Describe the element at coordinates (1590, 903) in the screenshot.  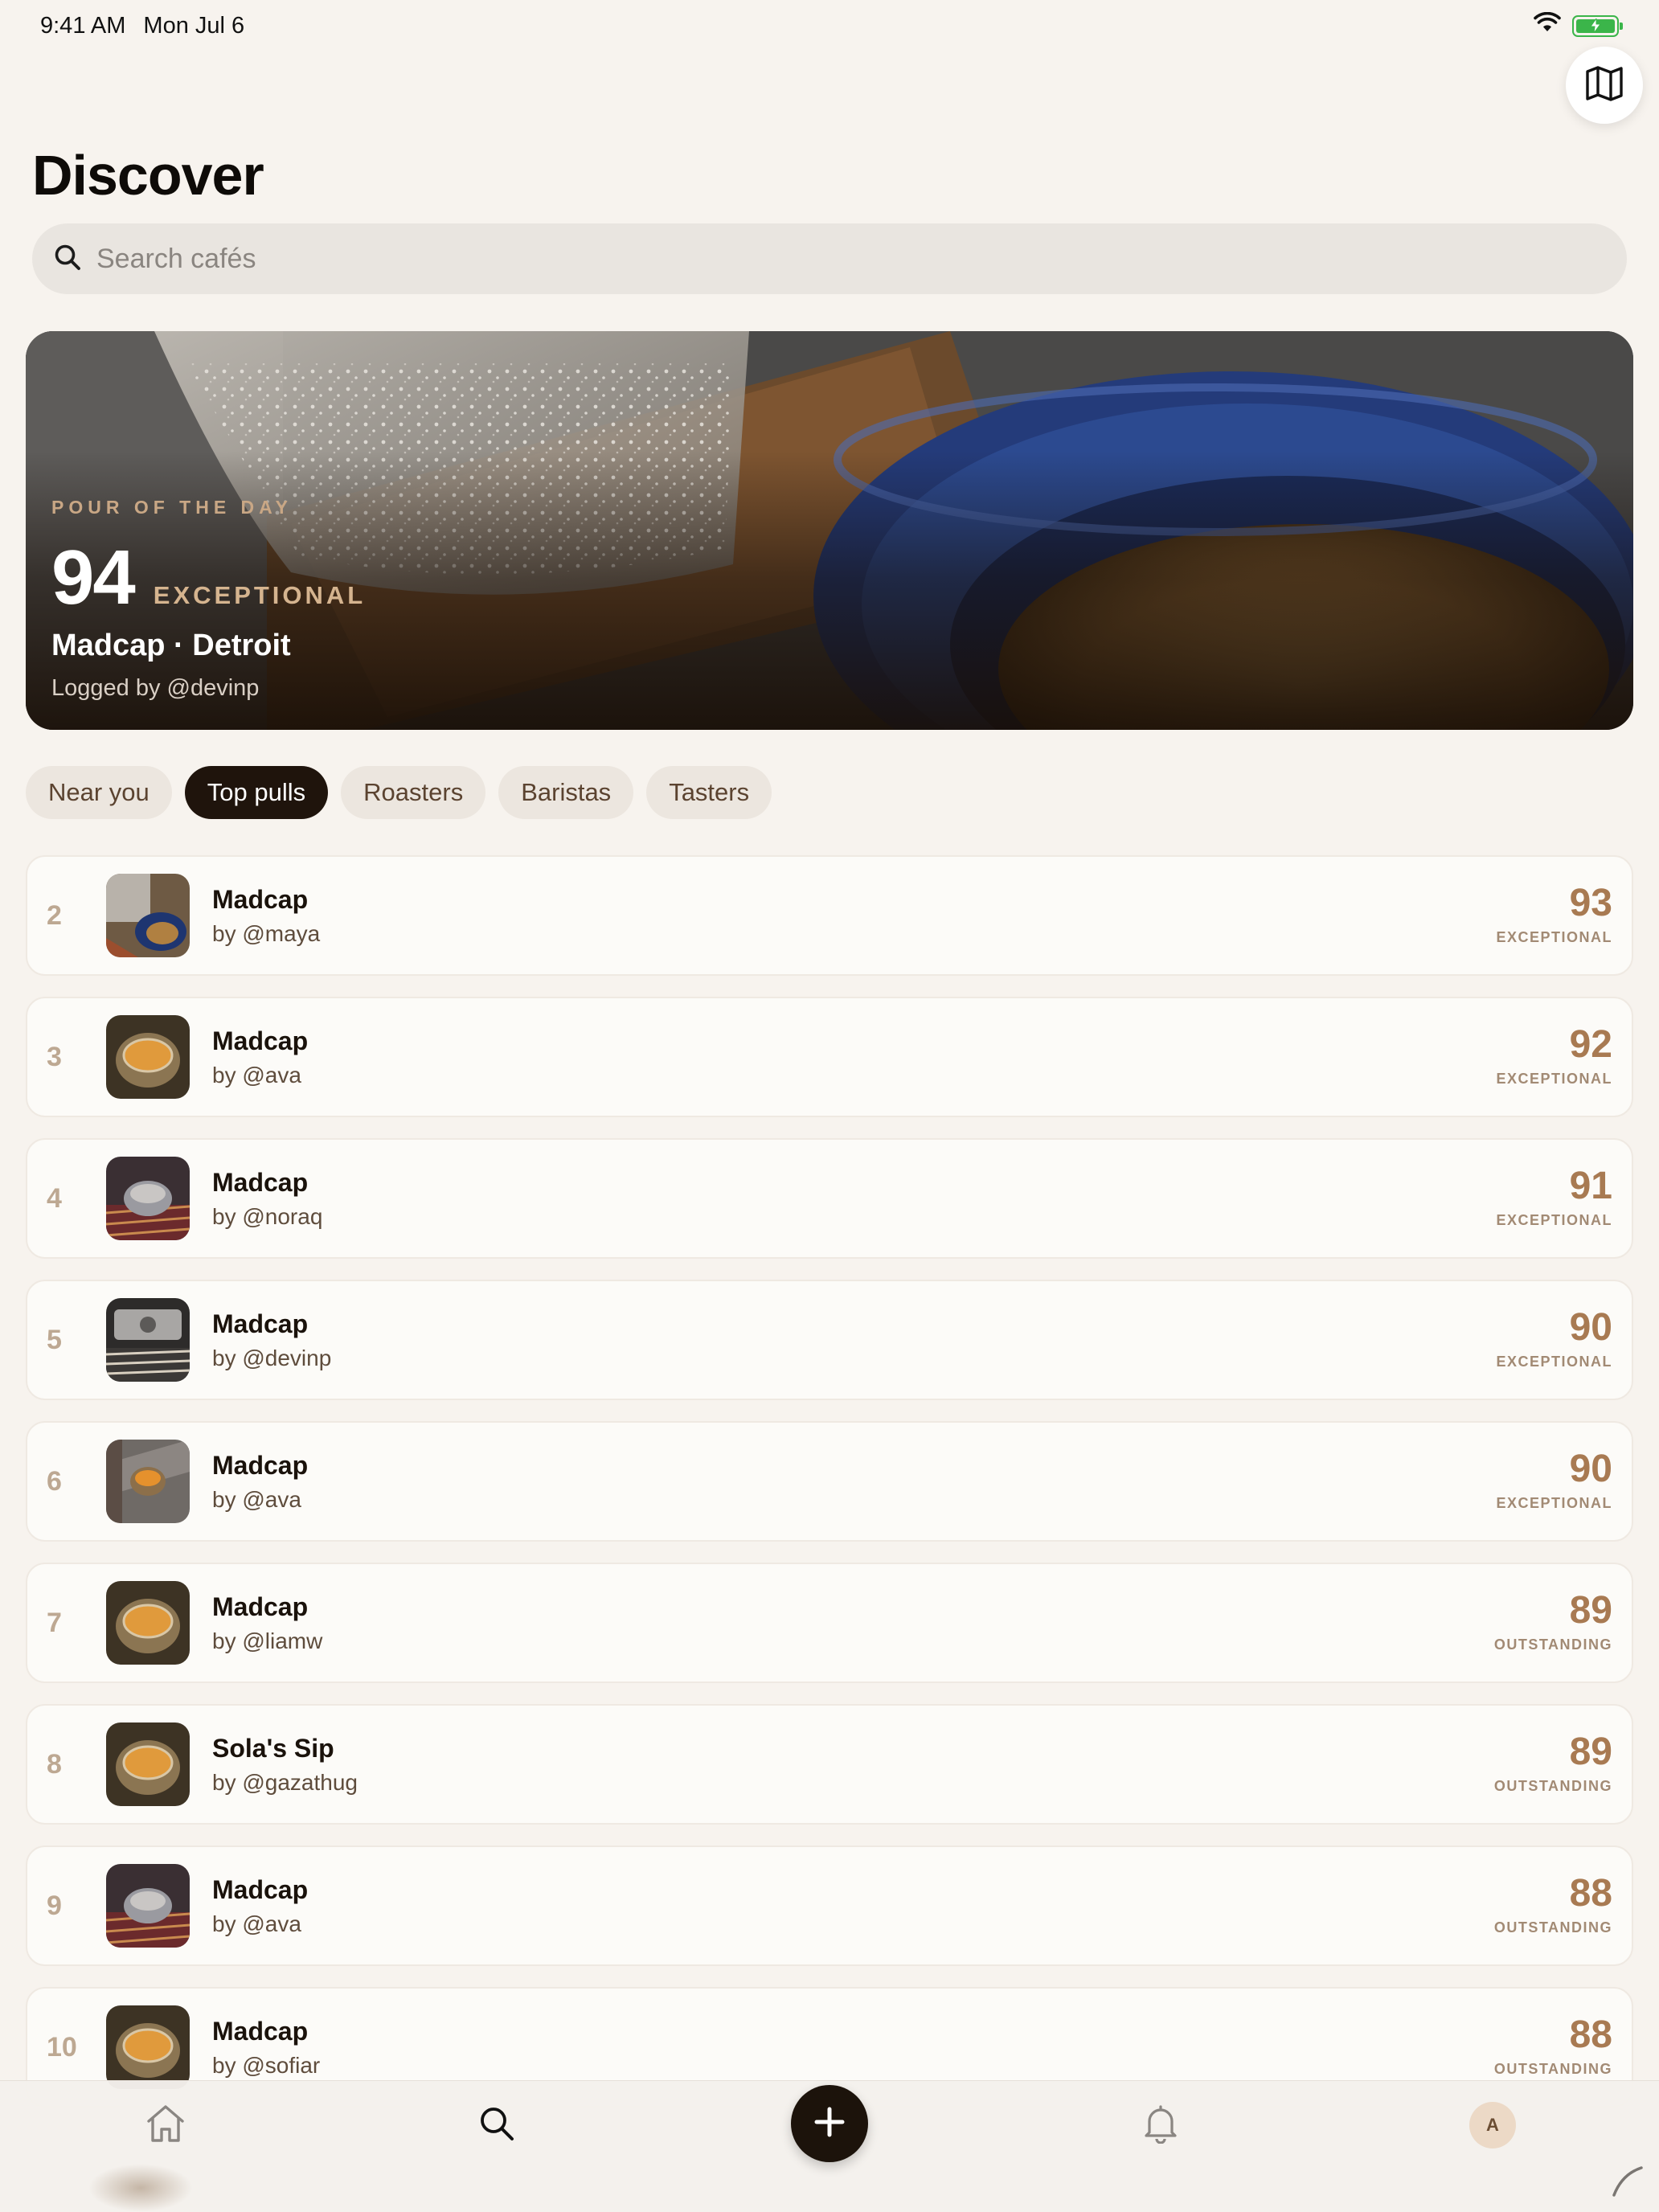
I see `score-value: 93` at that location.